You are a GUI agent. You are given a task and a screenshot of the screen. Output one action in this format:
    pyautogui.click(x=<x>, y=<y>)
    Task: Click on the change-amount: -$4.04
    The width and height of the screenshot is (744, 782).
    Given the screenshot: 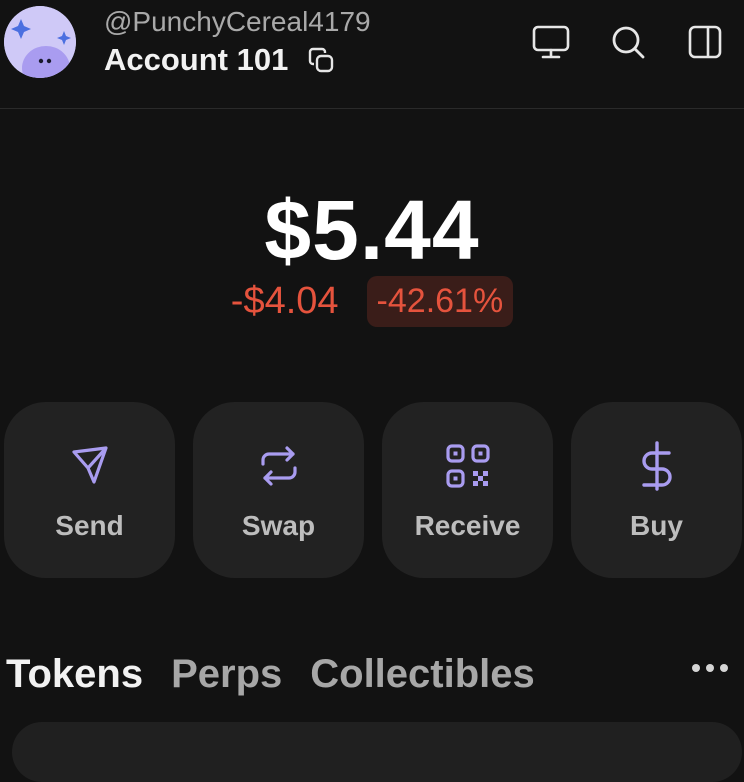 What is the action you would take?
    pyautogui.click(x=284, y=301)
    